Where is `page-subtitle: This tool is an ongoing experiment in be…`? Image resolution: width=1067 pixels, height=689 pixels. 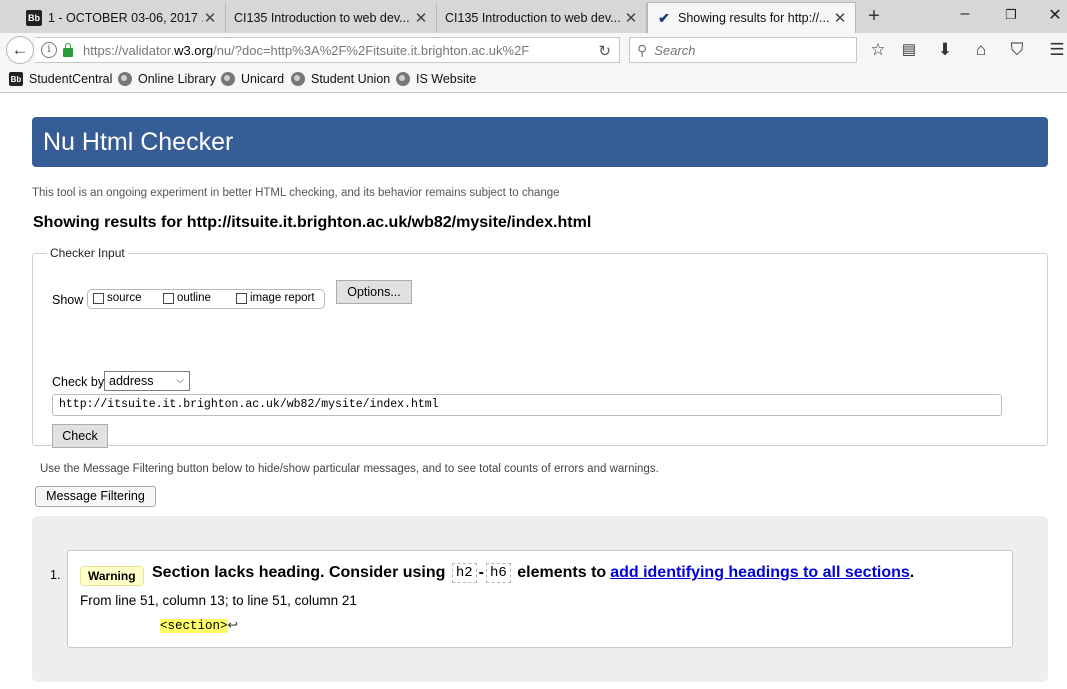
page-subtitle: This tool is an ongoing experiment in be… is located at coordinates (296, 193).